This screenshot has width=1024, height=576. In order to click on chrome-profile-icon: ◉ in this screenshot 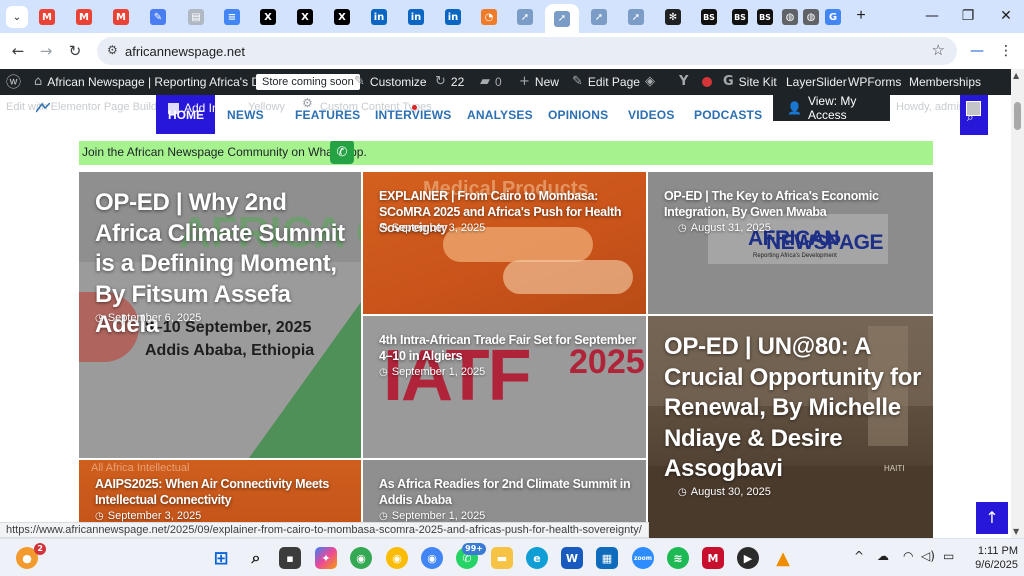, I will do `click(397, 558)`.